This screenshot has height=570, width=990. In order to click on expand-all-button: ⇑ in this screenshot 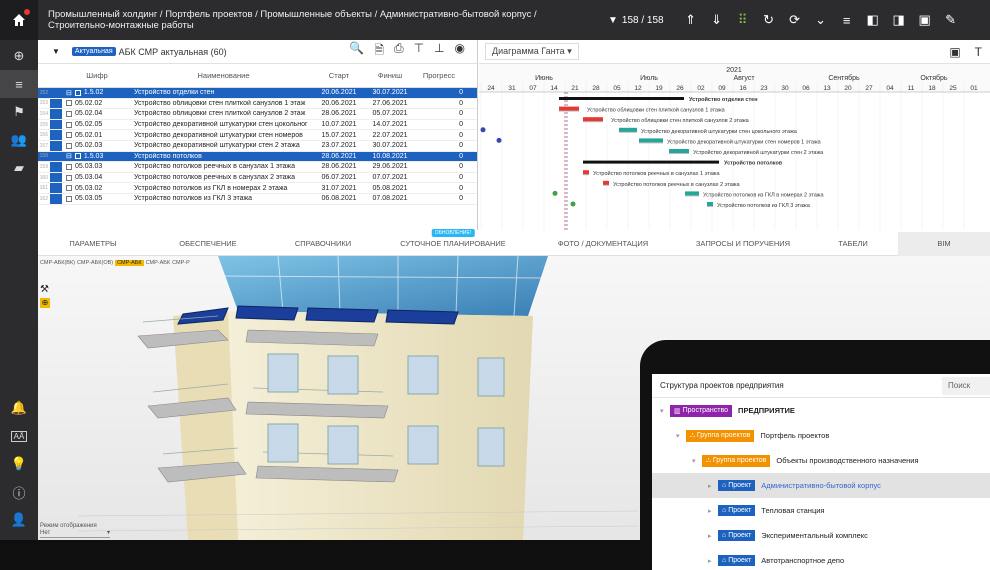, I will do `click(691, 20)`.